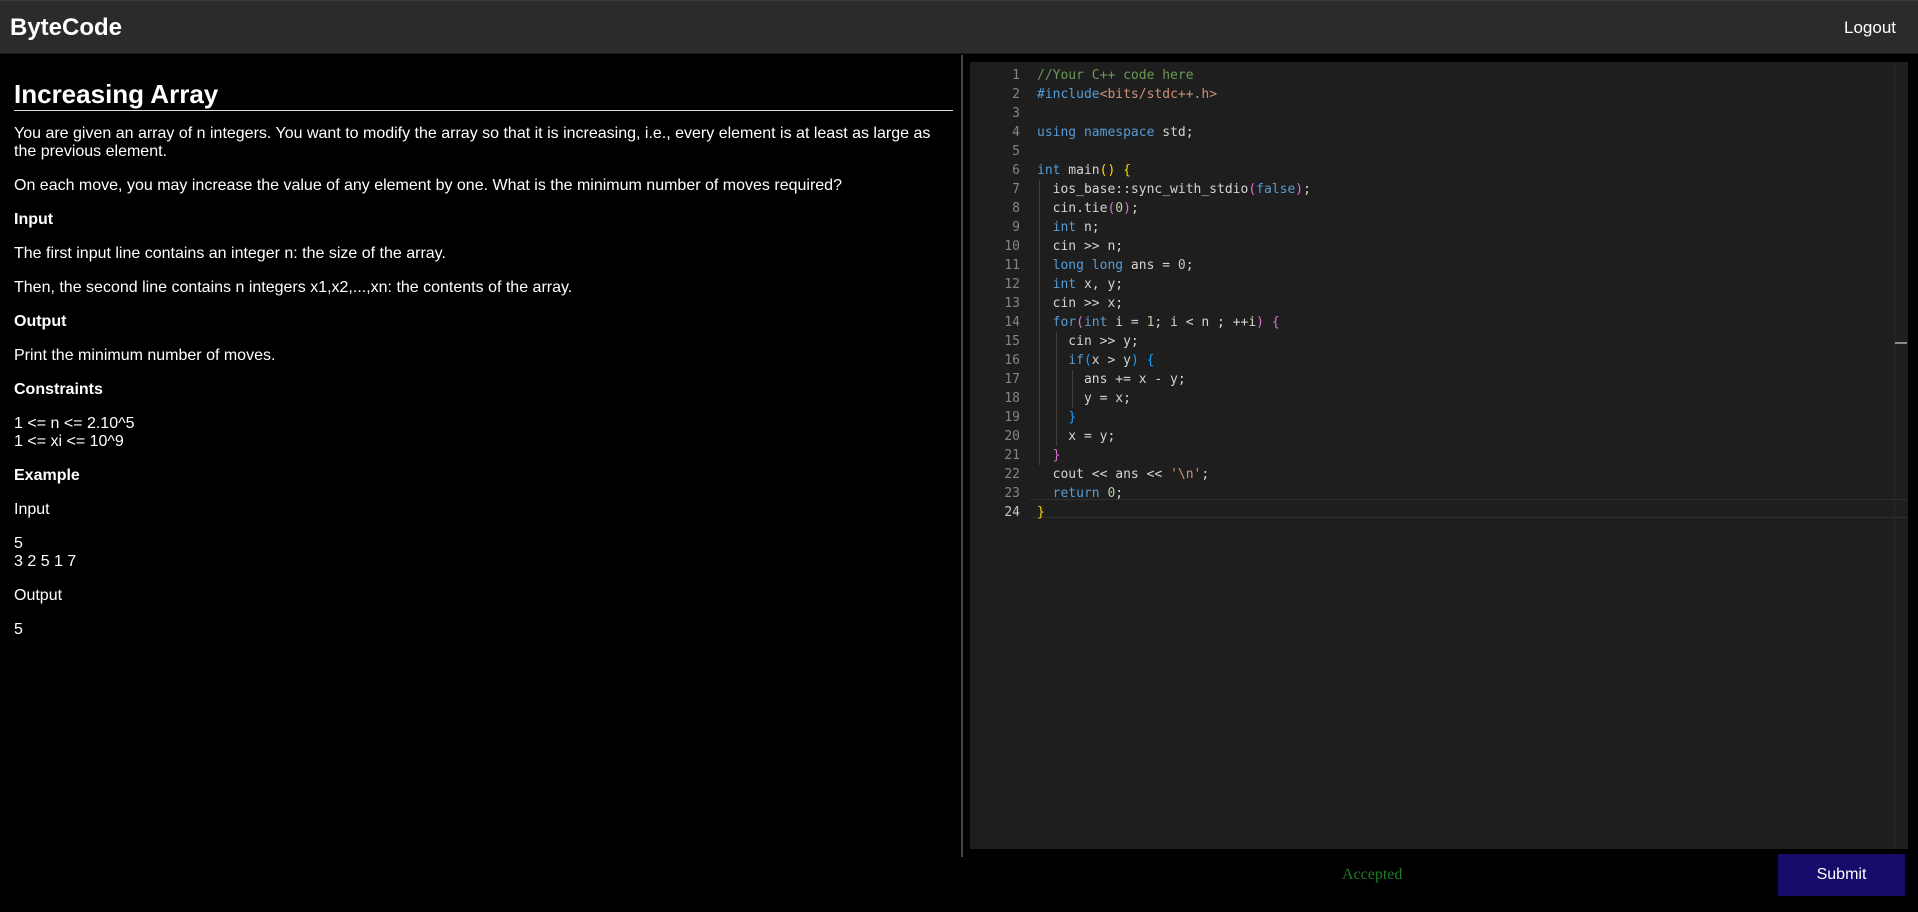 Image resolution: width=1918 pixels, height=912 pixels. What do you see at coordinates (1012, 322) in the screenshot?
I see `line-number: 14` at bounding box center [1012, 322].